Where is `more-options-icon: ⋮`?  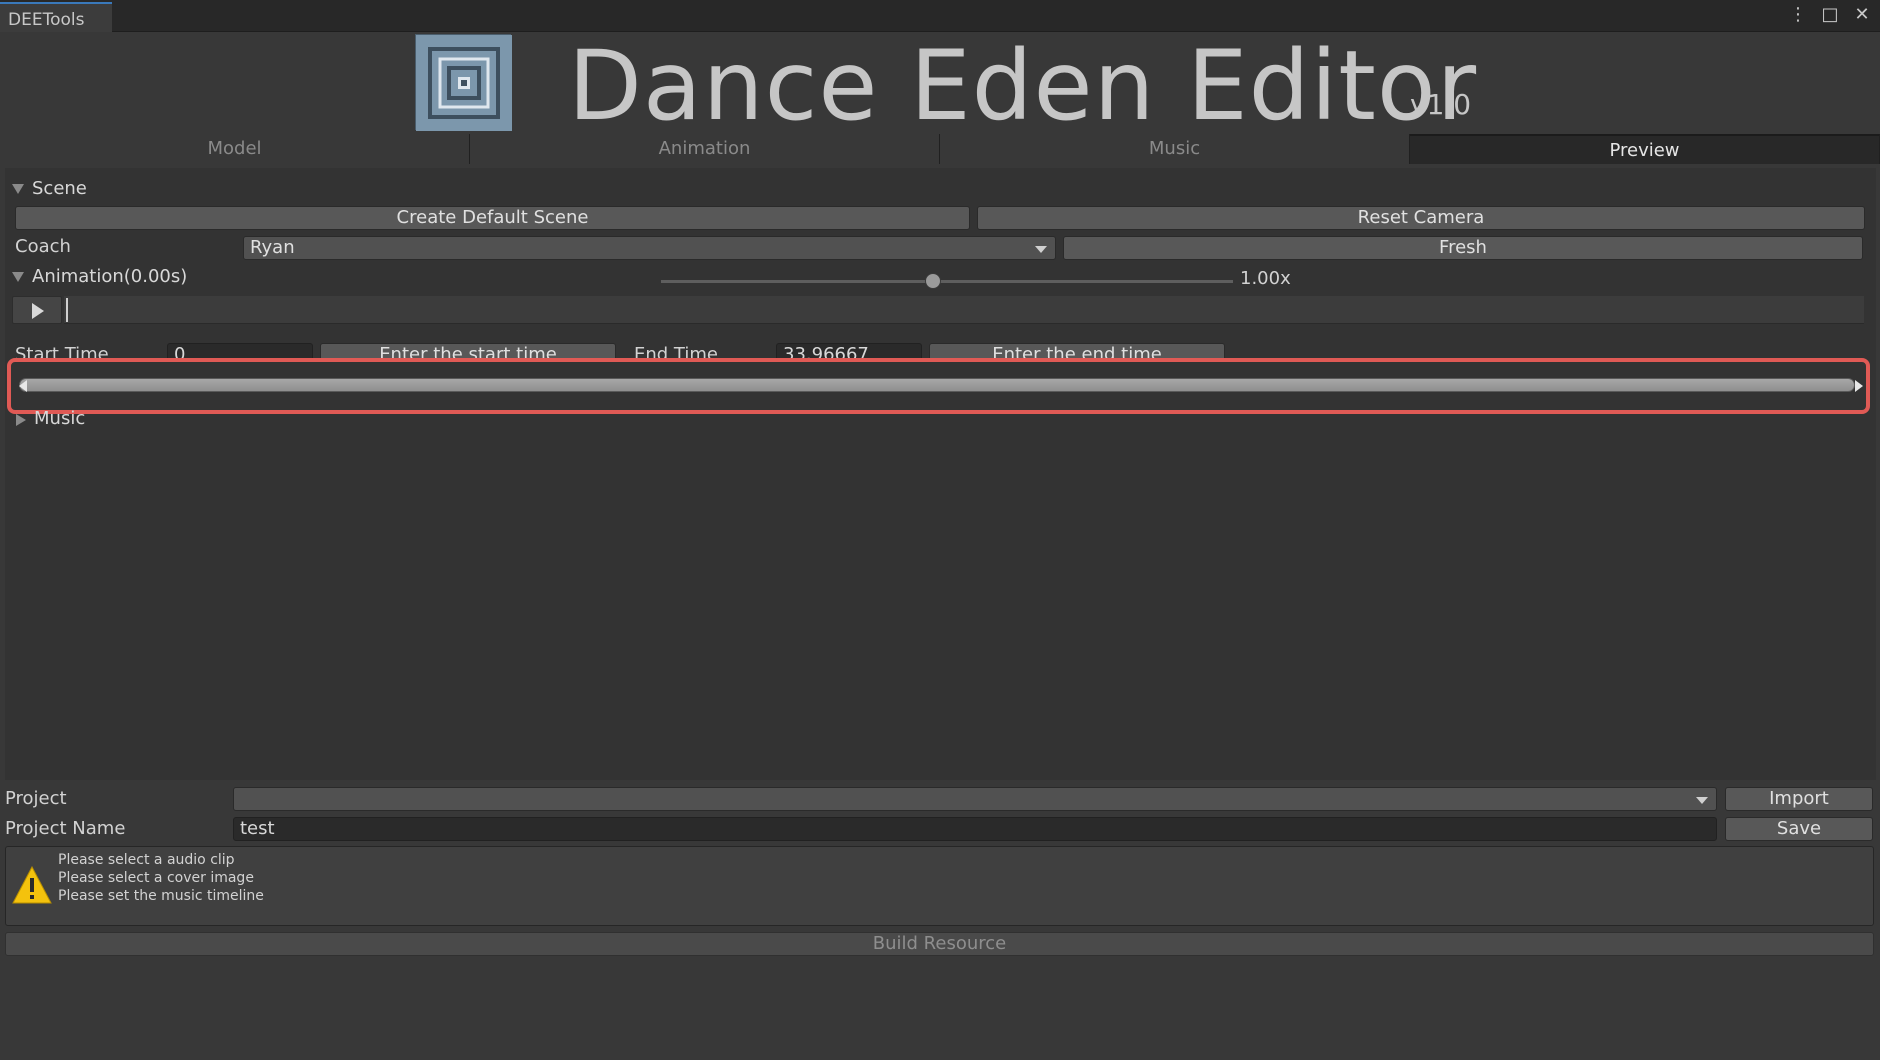
more-options-icon: ⋮ is located at coordinates (1798, 15).